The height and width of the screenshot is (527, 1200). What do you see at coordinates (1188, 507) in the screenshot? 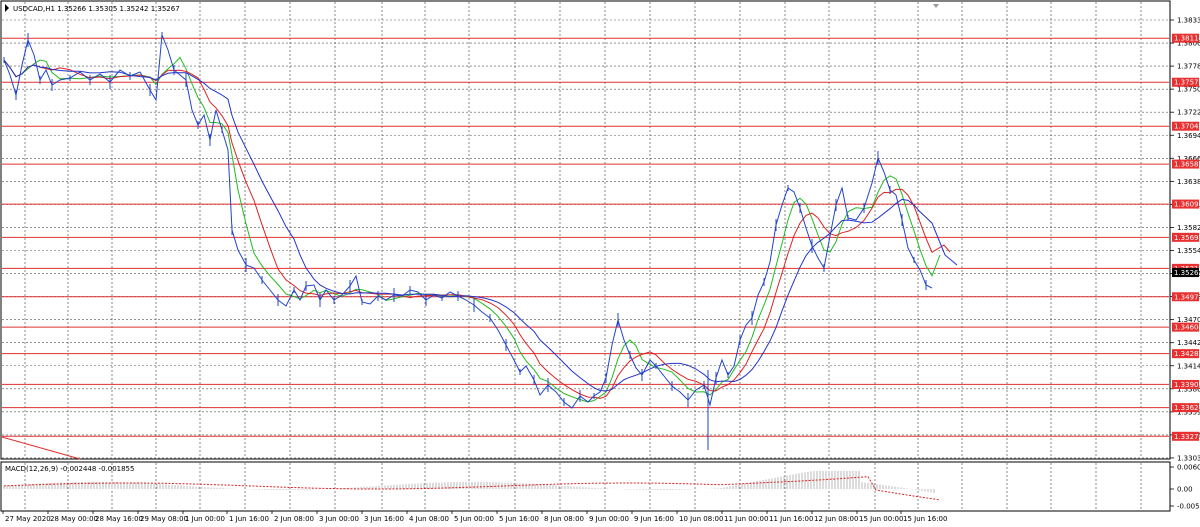
I see `macd-scale-label: -0.0050` at bounding box center [1188, 507].